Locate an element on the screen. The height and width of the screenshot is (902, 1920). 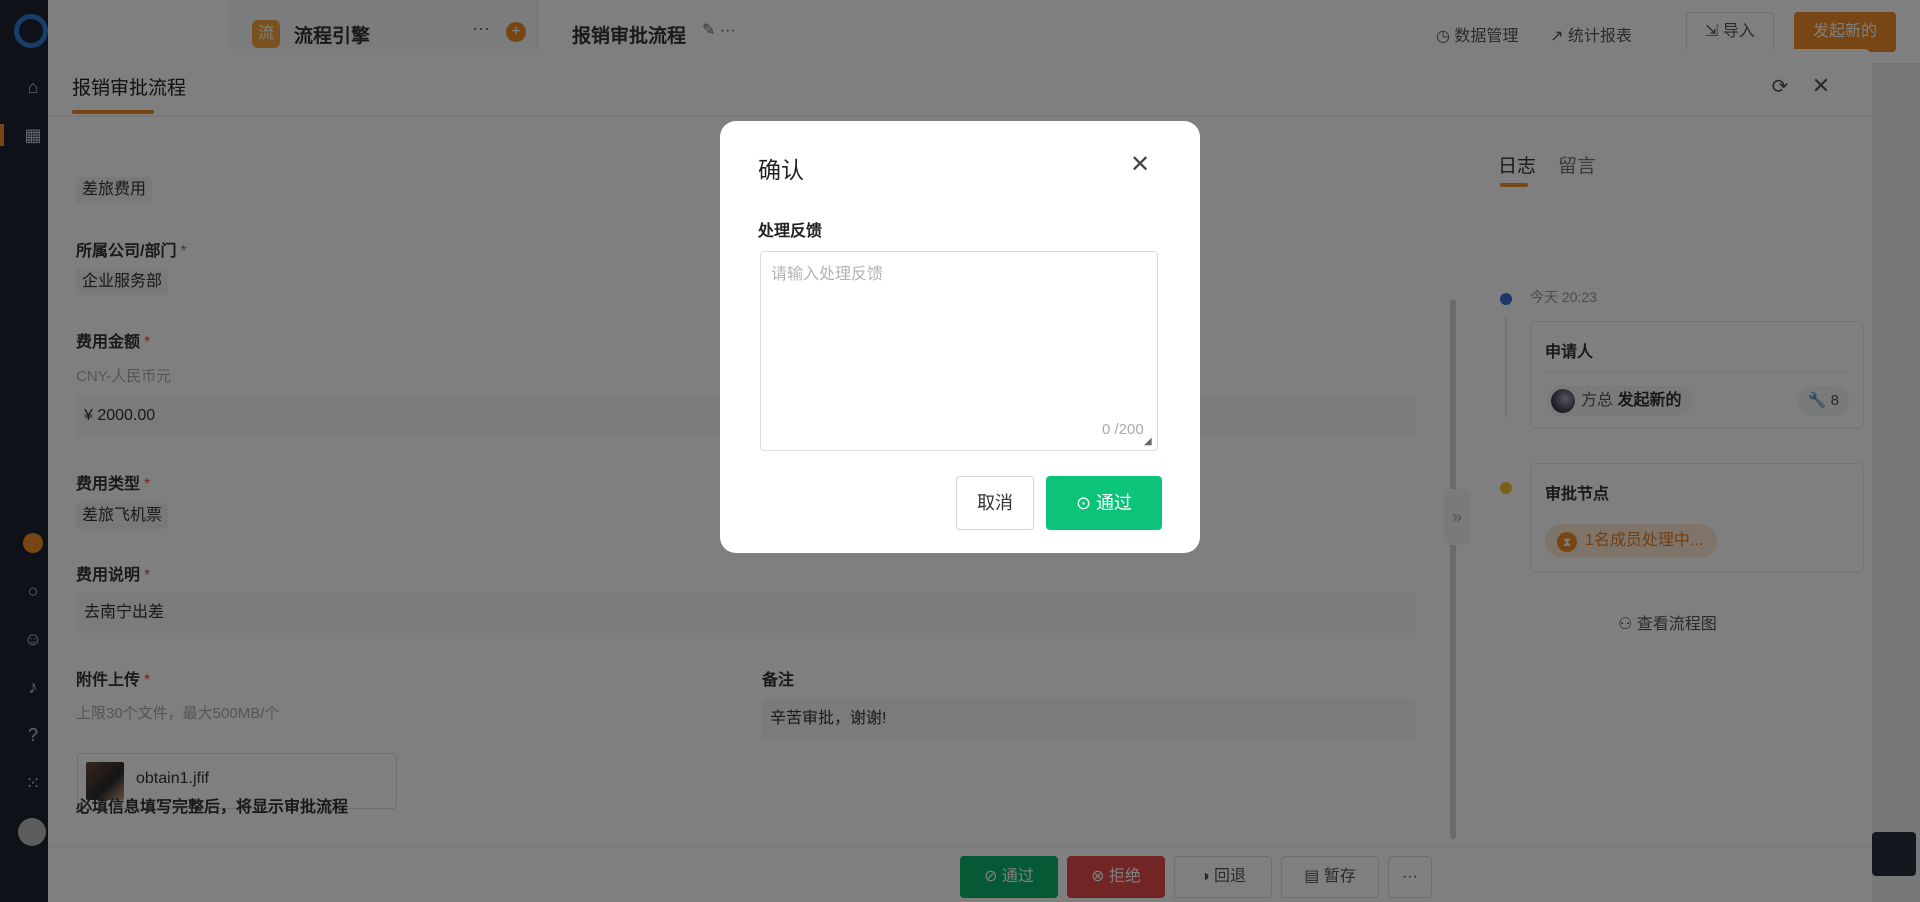
feedback-label: 处理反馈 is located at coordinates (790, 231).